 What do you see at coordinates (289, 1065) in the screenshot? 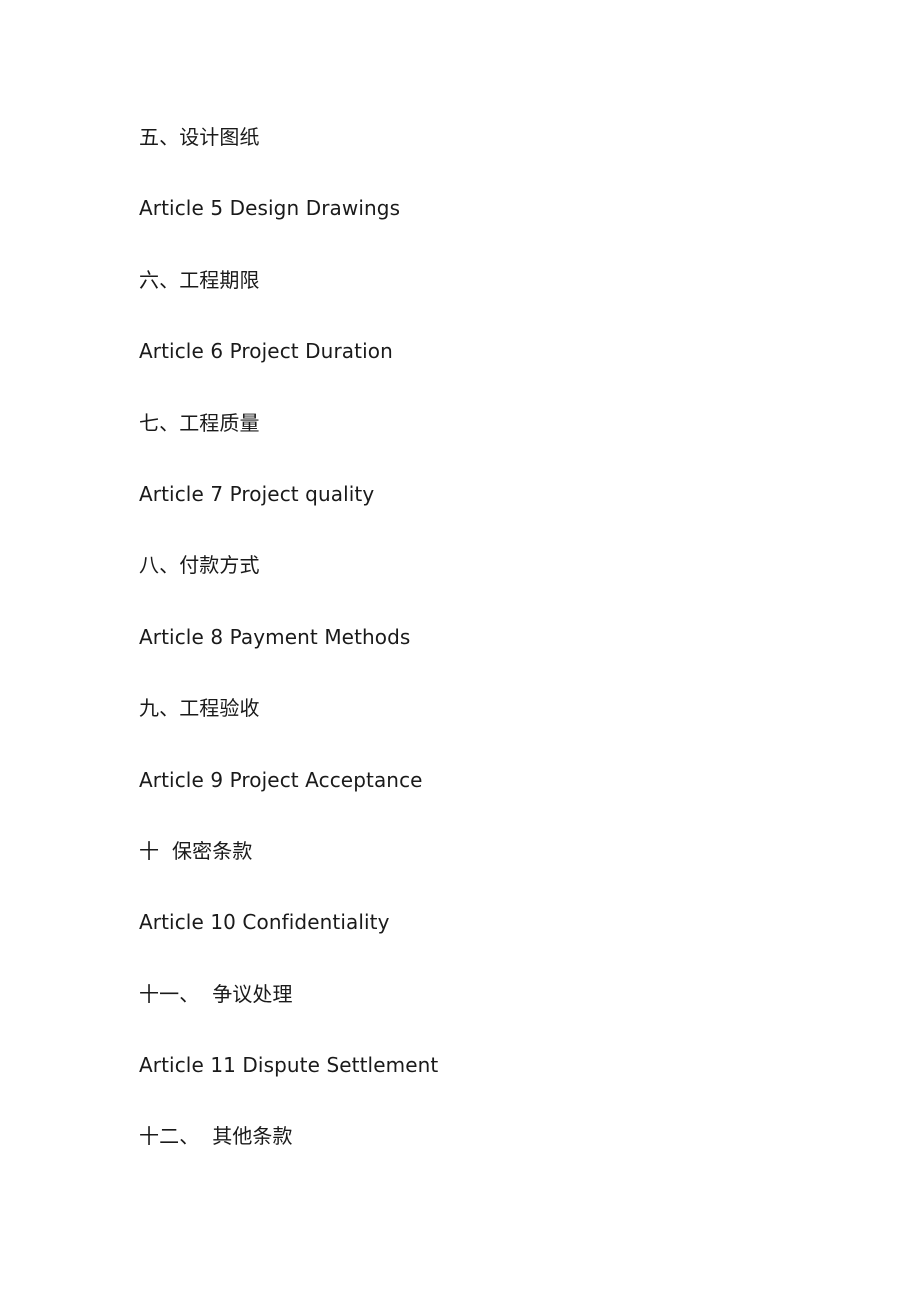
I see `heading-en-article-11: Article 11 Dispute Settlement` at bounding box center [289, 1065].